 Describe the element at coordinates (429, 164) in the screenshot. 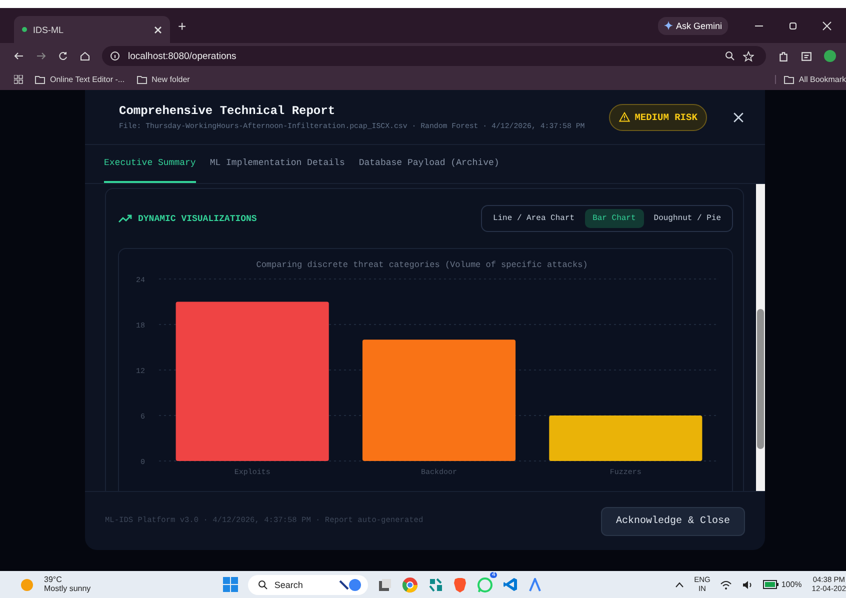

I see `report-tab: Database Payload (Archive)` at that location.